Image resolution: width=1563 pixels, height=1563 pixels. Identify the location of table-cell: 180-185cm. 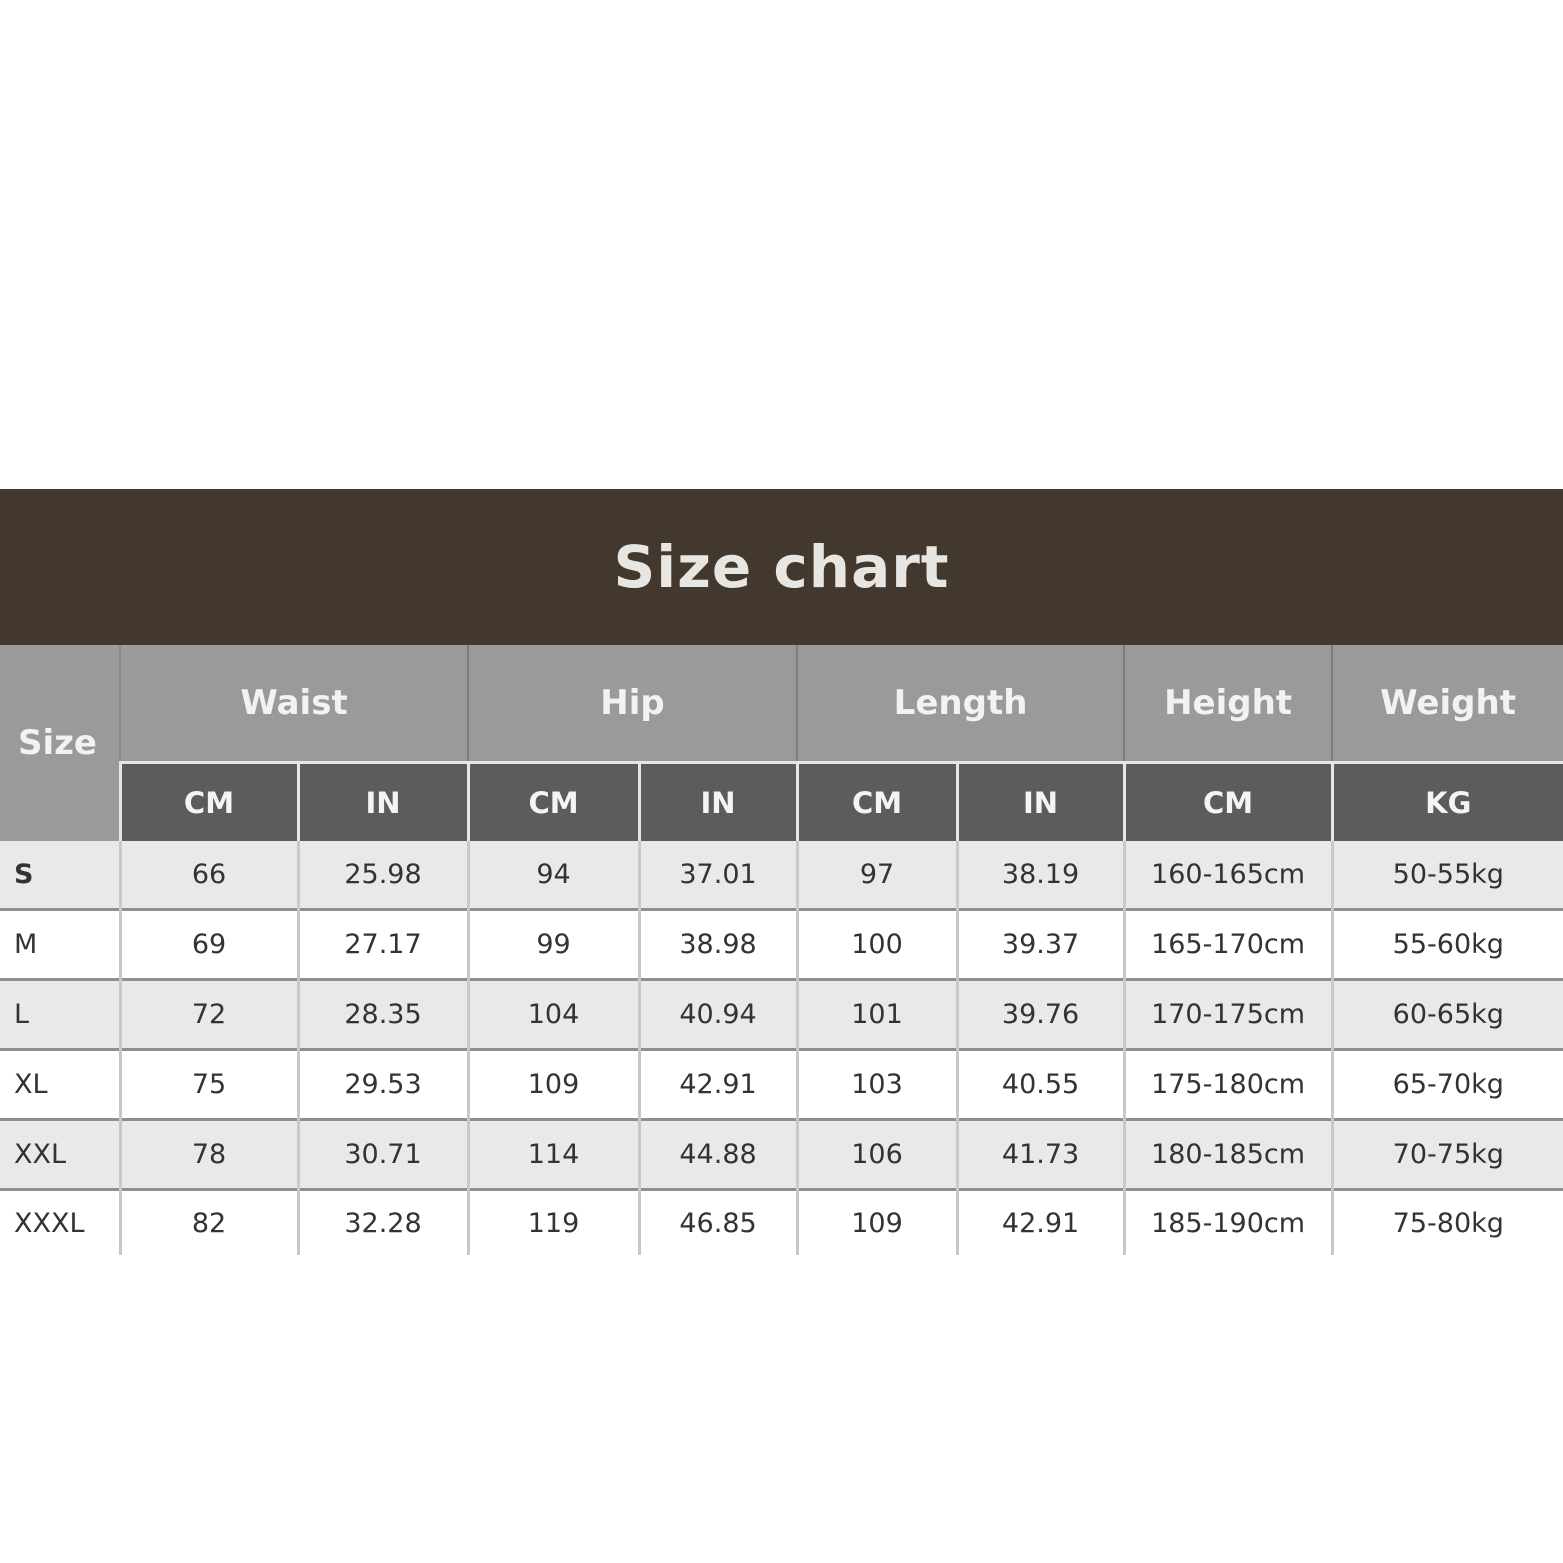
(1227, 1154).